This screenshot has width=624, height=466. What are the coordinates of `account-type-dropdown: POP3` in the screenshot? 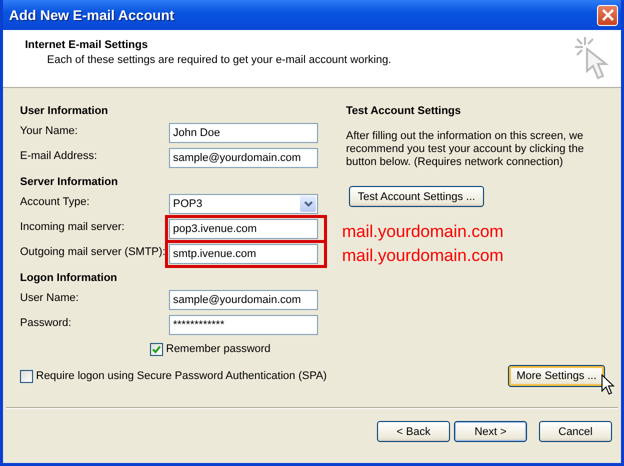 It's located at (243, 204).